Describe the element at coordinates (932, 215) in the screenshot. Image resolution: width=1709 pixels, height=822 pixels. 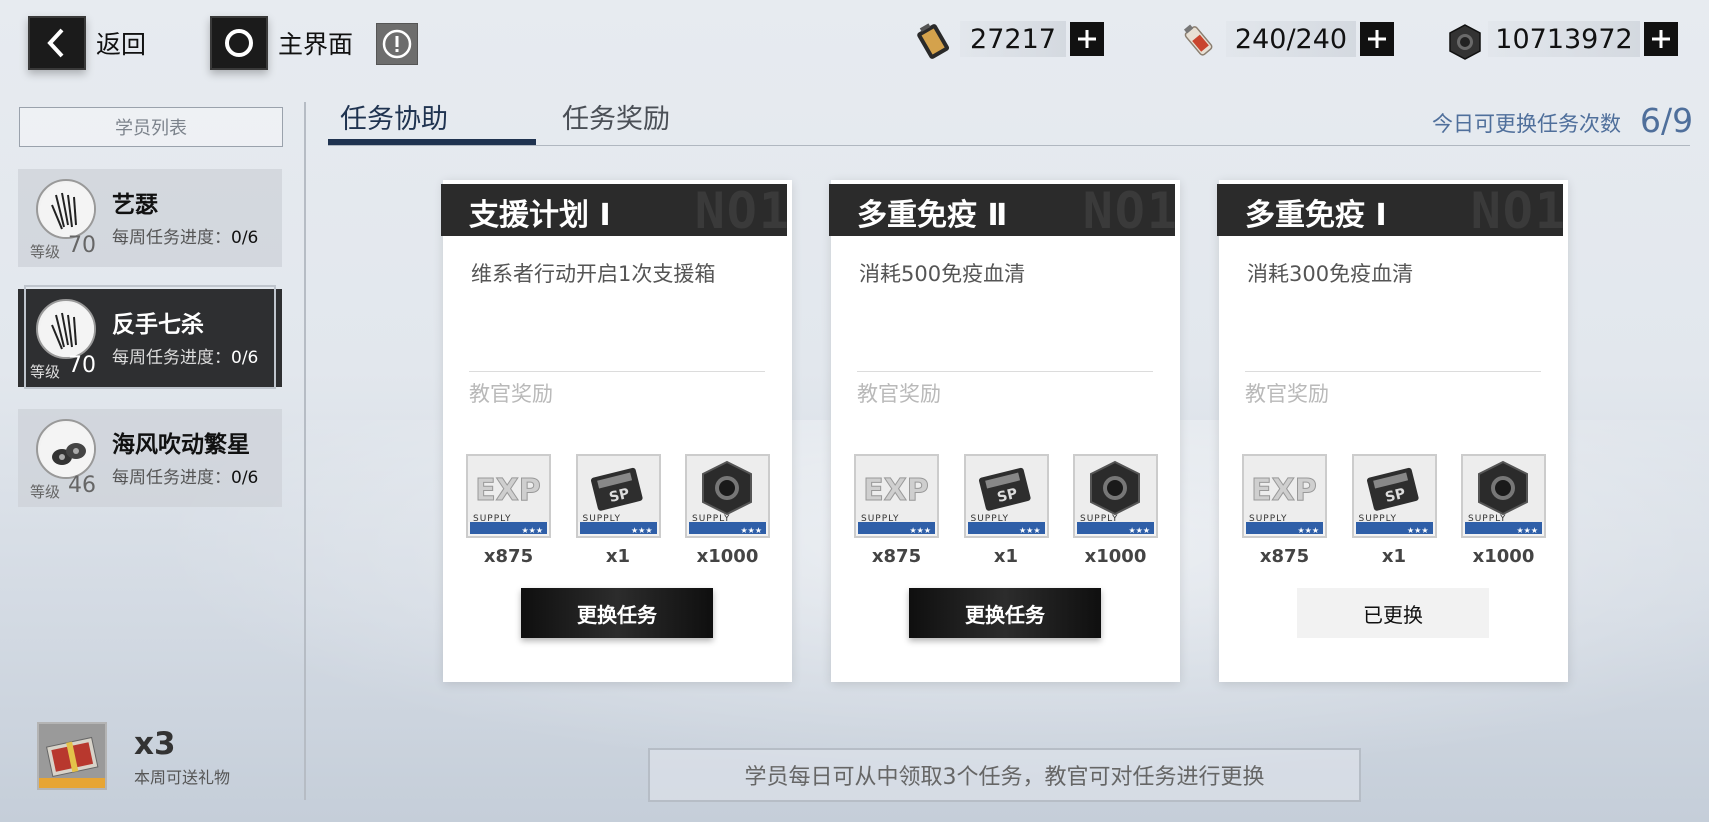
I see `card-title: 多重免疫 Ⅱ` at that location.